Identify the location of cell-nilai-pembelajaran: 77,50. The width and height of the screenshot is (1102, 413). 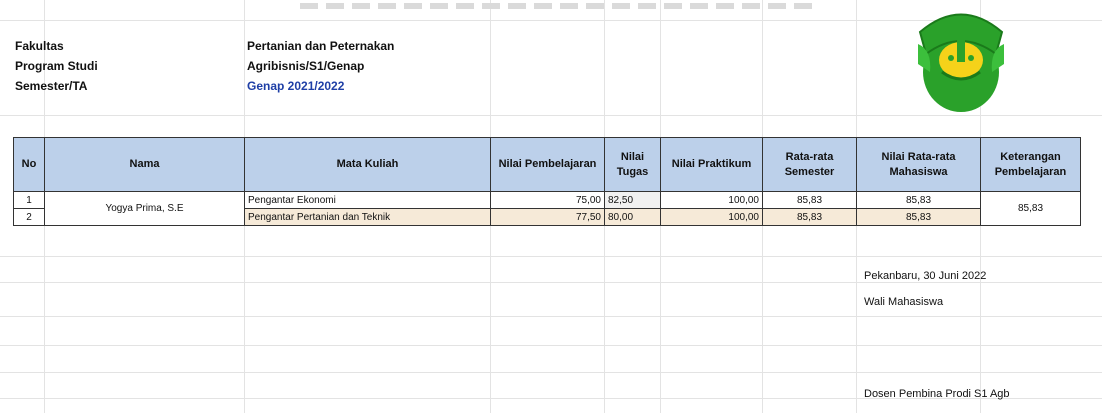
(547, 217).